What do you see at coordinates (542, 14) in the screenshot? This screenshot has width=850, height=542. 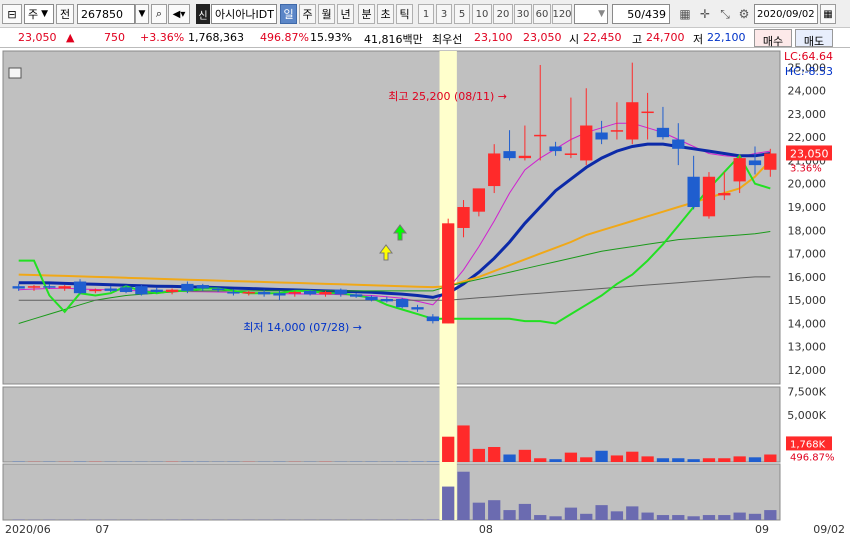 I see `interval-60: 60` at bounding box center [542, 14].